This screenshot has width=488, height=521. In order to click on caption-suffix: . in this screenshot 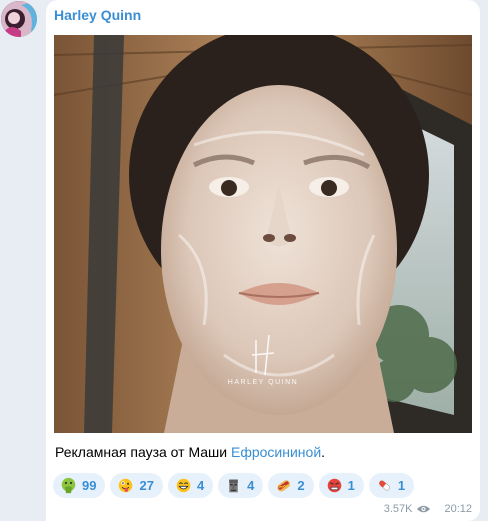, I will do `click(323, 452)`.